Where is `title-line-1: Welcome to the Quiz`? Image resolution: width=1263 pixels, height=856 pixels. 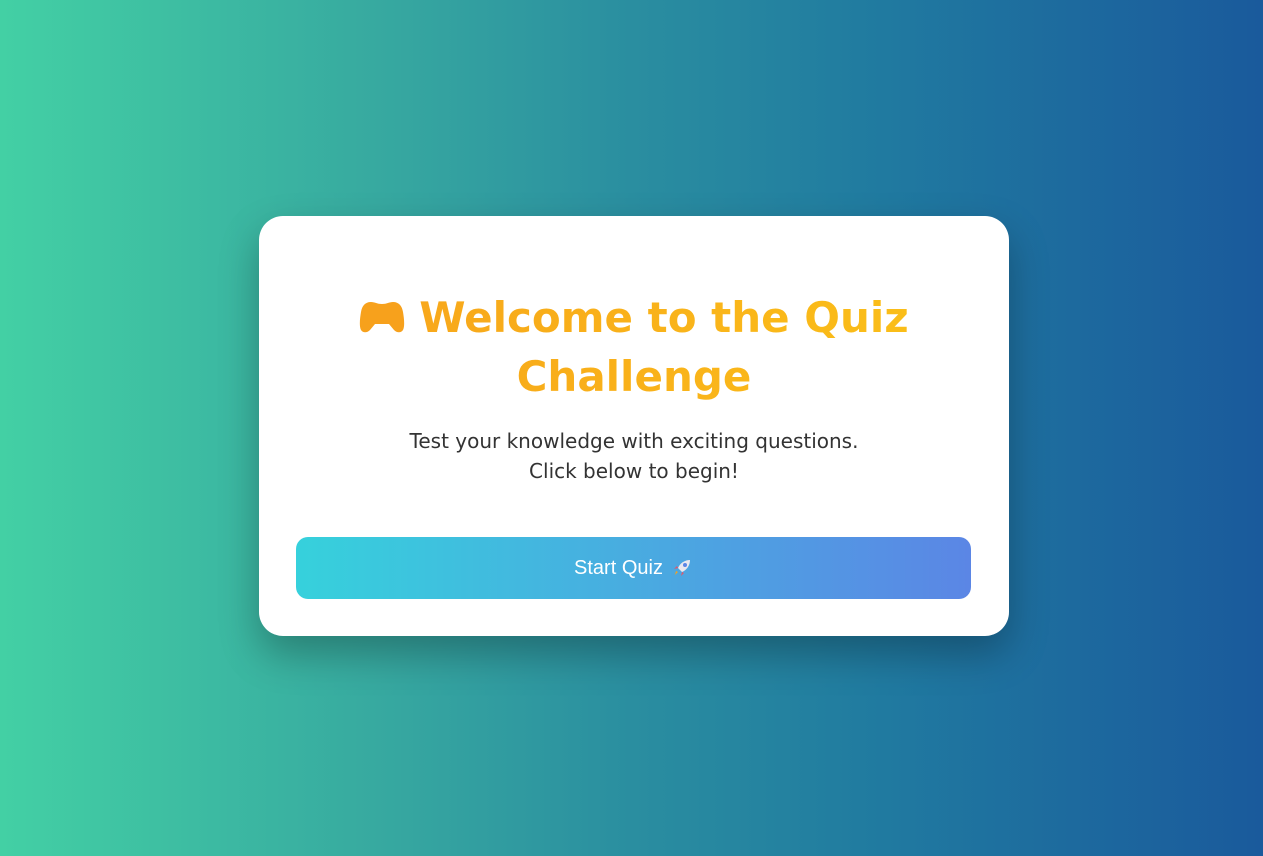
title-line-1: Welcome to the Quiz is located at coordinates (634, 317).